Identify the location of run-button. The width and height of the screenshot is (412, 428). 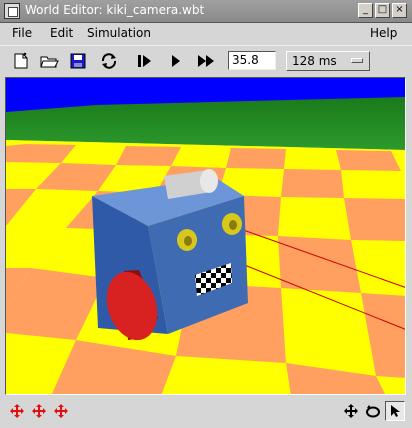
(176, 61).